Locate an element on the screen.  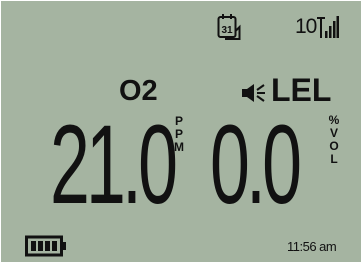
signal-strength-value: 10 is located at coordinates (306, 26).